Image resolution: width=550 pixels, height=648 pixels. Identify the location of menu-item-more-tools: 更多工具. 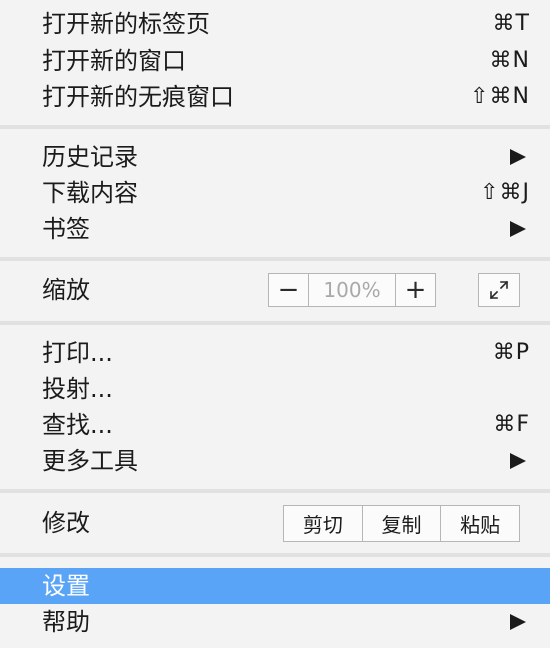
(275, 461).